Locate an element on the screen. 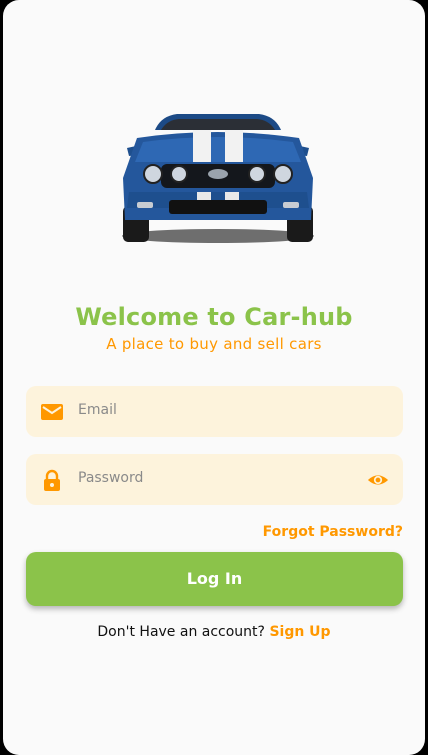  email-placeholder: Email is located at coordinates (97, 410).